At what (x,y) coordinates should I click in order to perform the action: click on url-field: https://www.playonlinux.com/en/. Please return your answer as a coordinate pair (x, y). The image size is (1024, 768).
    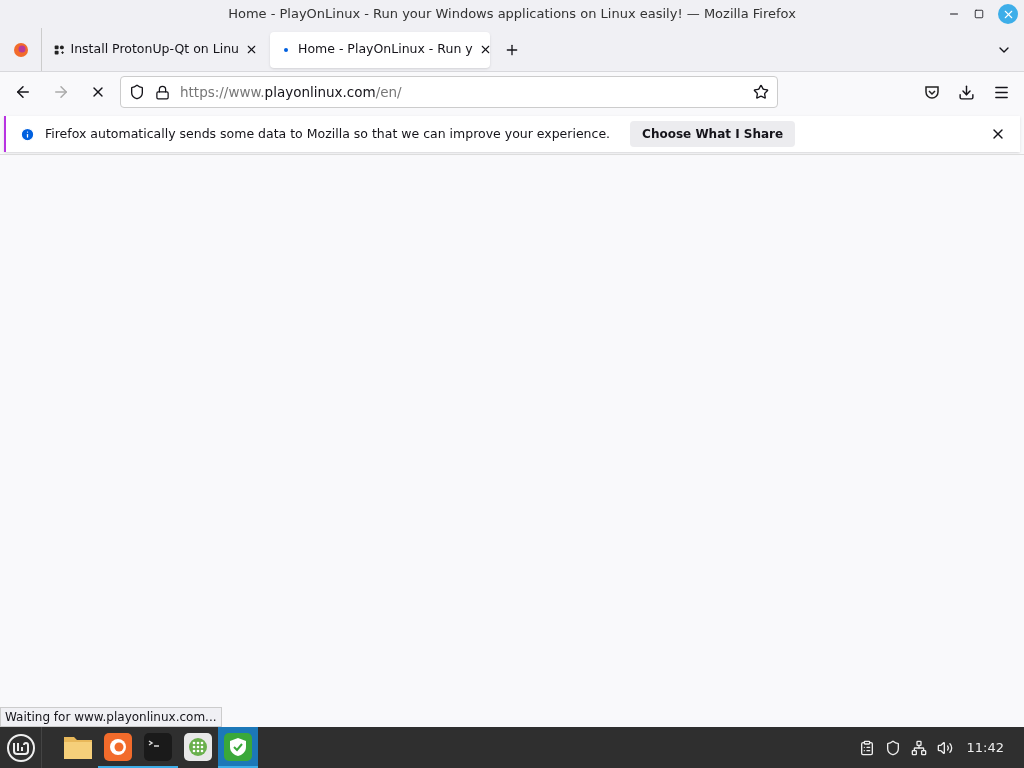
    Looking at the image, I should click on (449, 92).